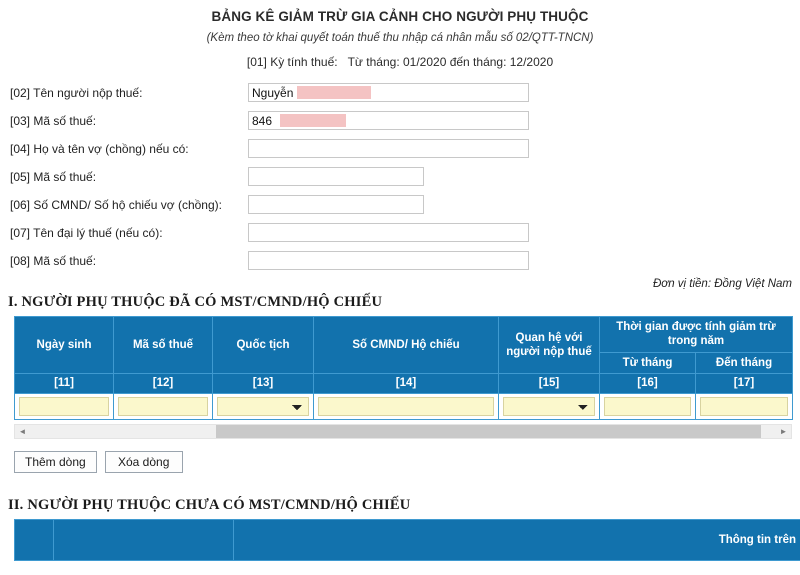 This screenshot has width=800, height=575. I want to click on dependent-tax-code-input, so click(163, 407).